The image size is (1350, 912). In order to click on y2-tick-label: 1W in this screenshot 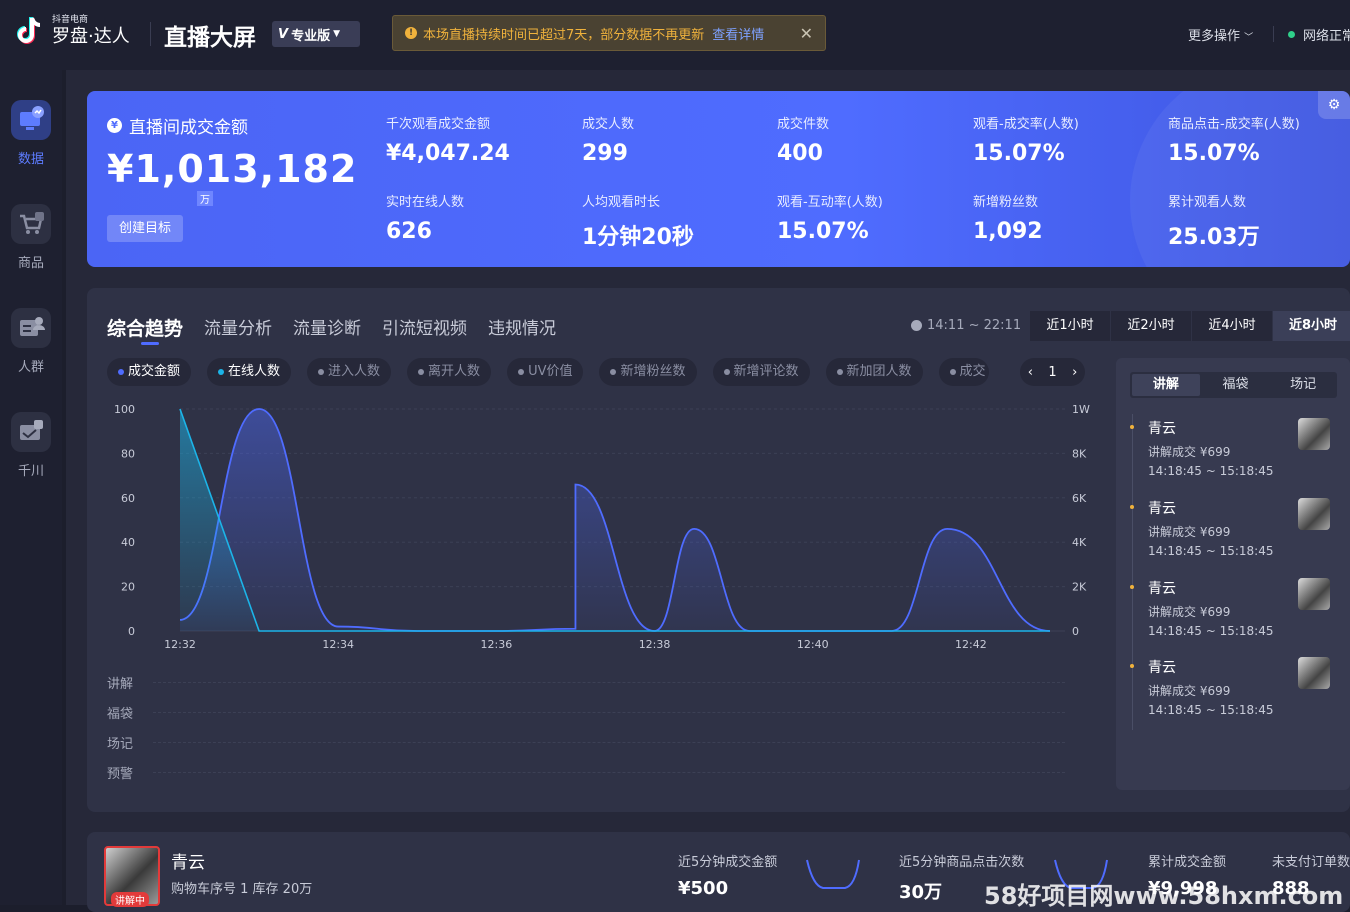, I will do `click(1081, 409)`.